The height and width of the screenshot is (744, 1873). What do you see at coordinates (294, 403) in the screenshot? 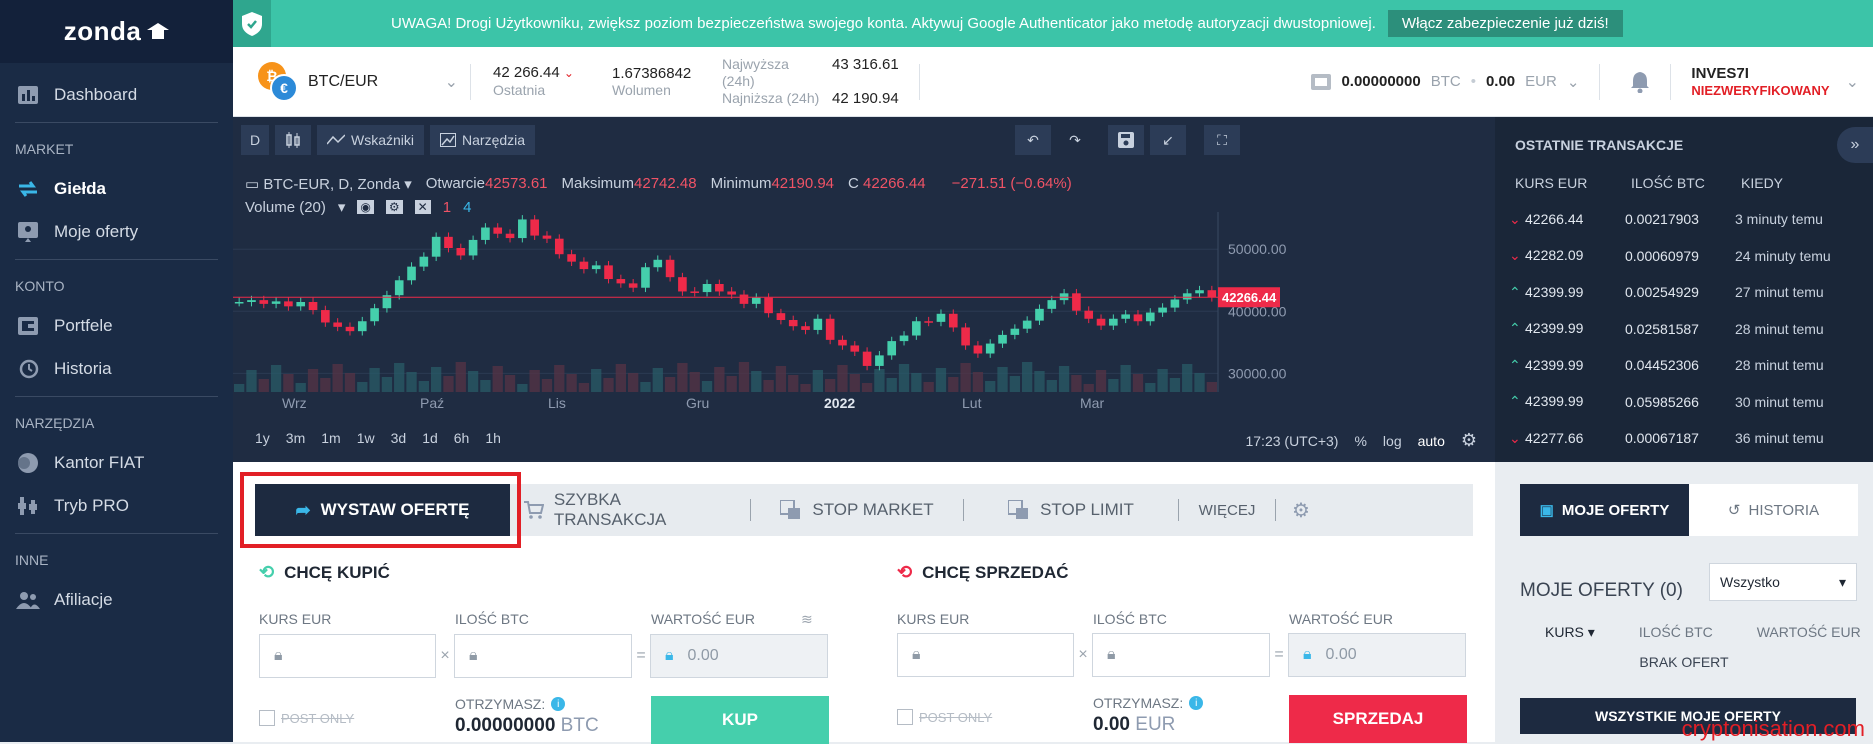
I see `x-tick-label: Wrz` at bounding box center [294, 403].